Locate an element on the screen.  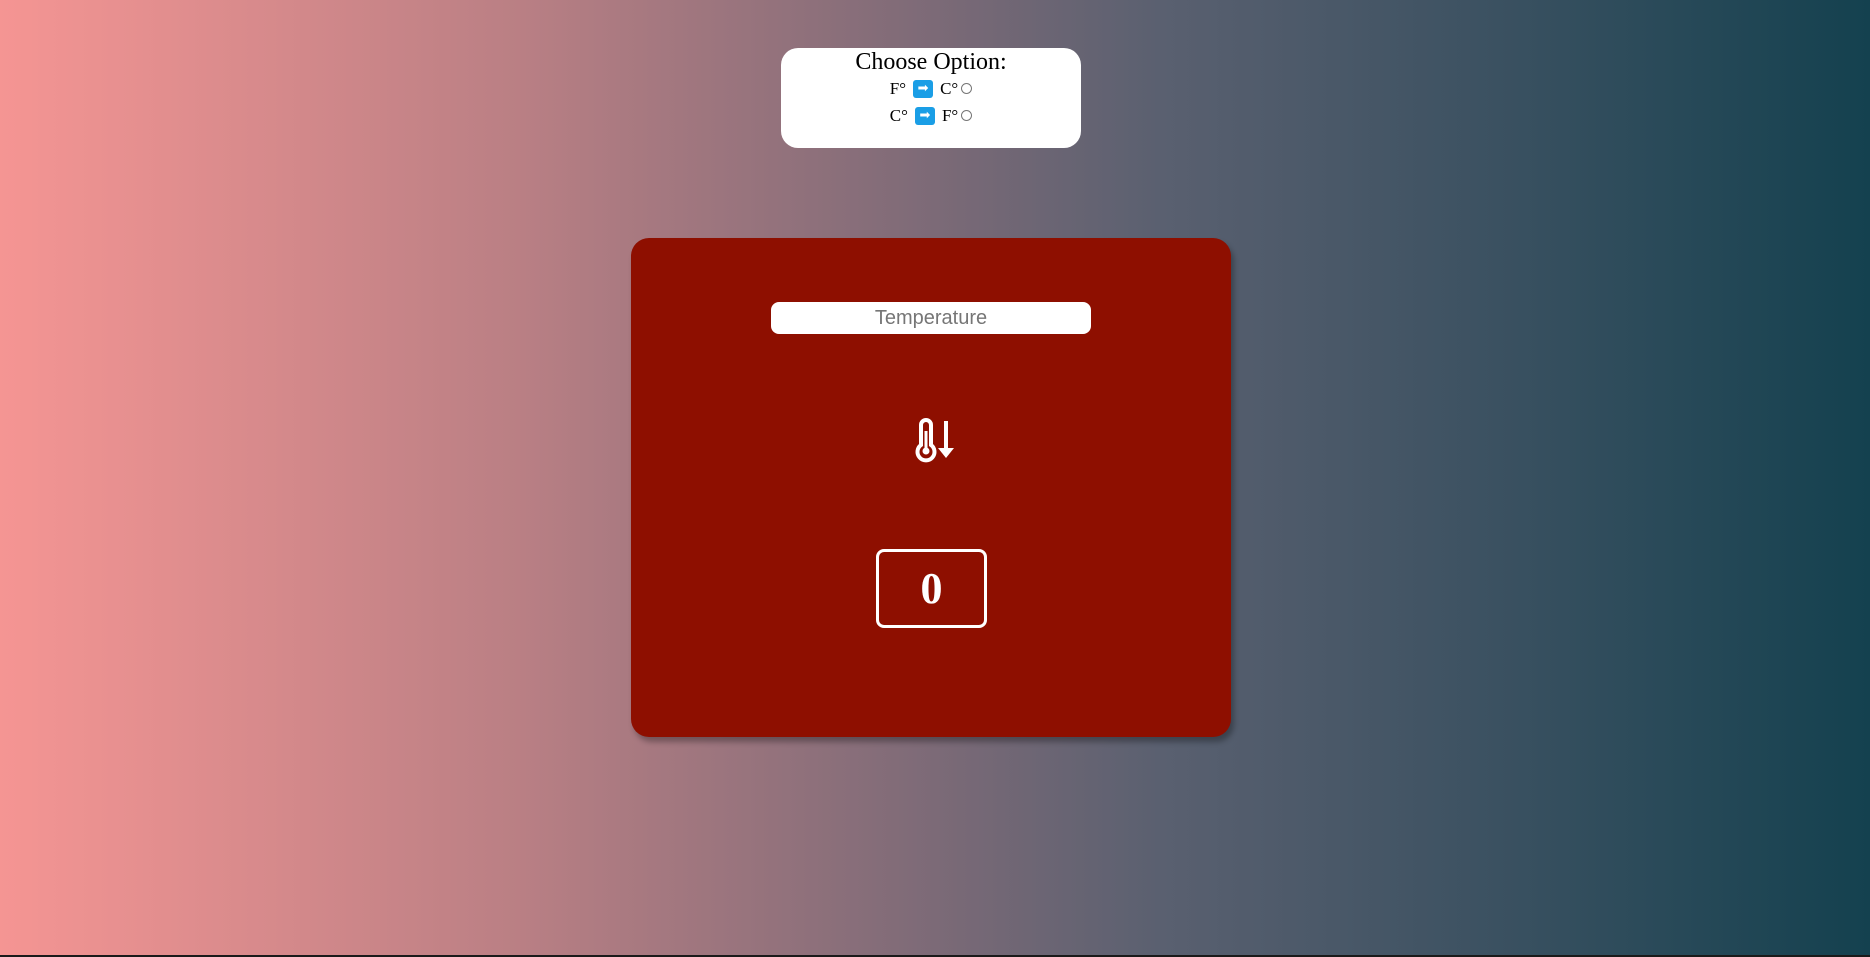
temperature-input is located at coordinates (931, 318).